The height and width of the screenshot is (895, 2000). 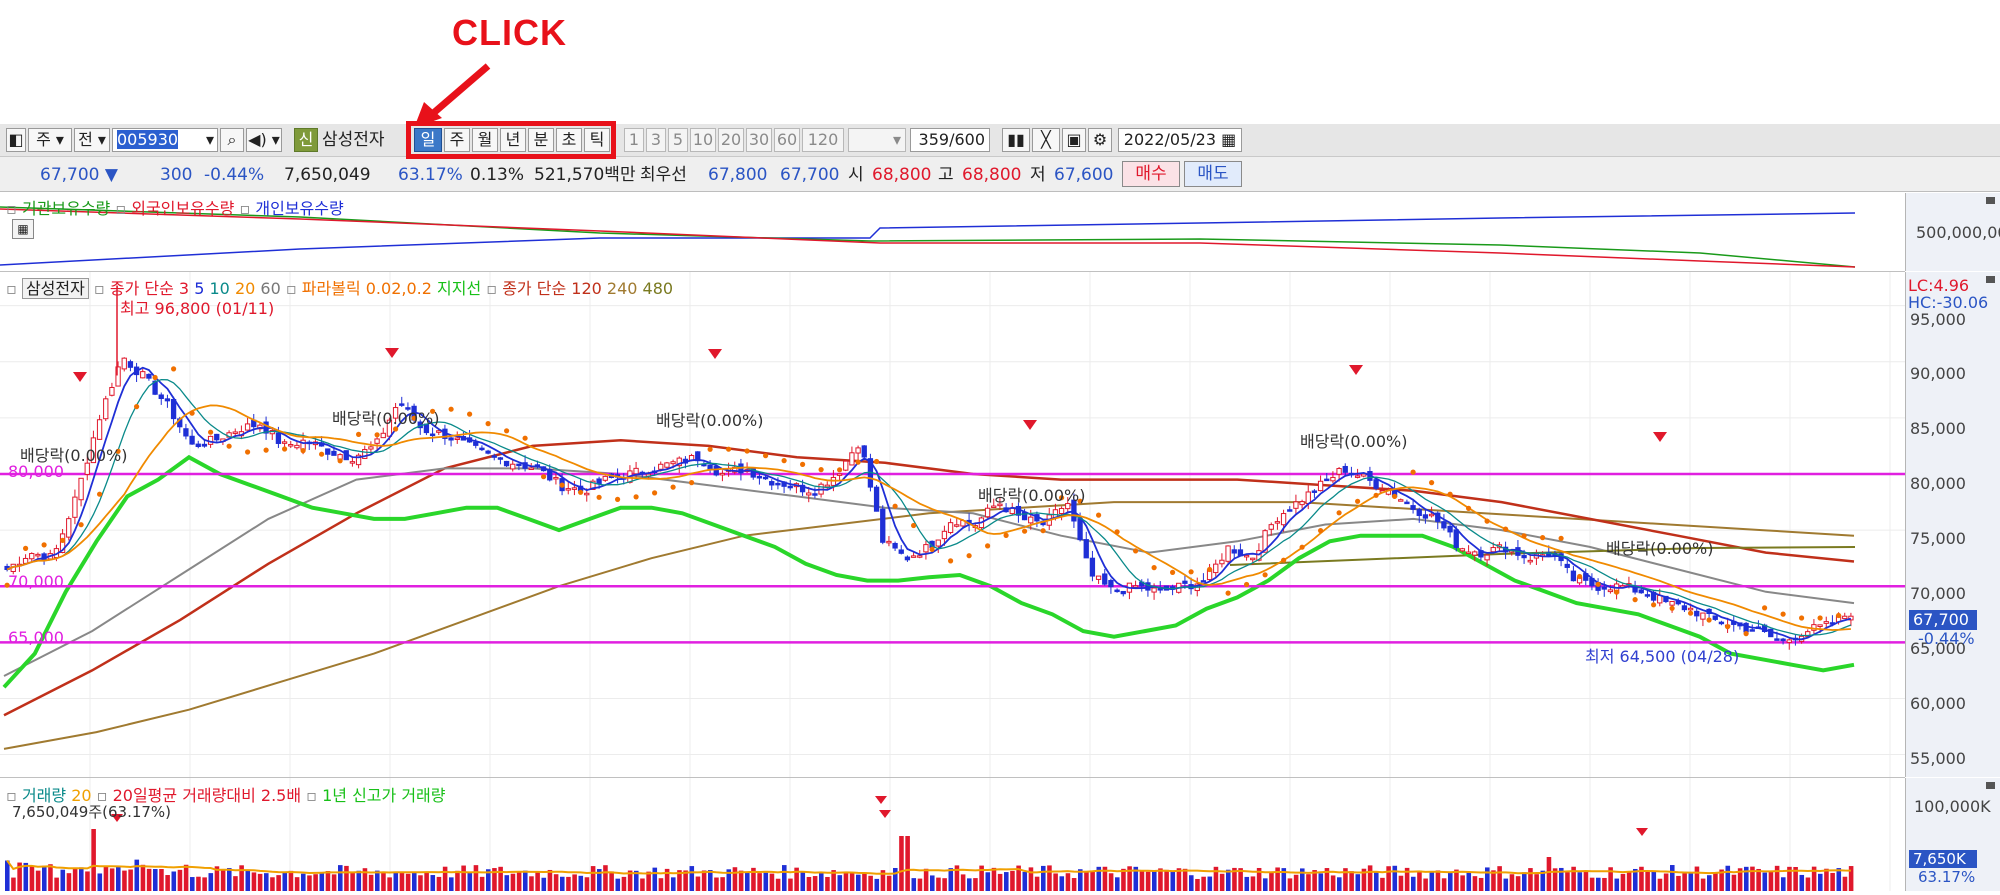 What do you see at coordinates (678, 140) in the screenshot?
I see `interval-button-5: 5` at bounding box center [678, 140].